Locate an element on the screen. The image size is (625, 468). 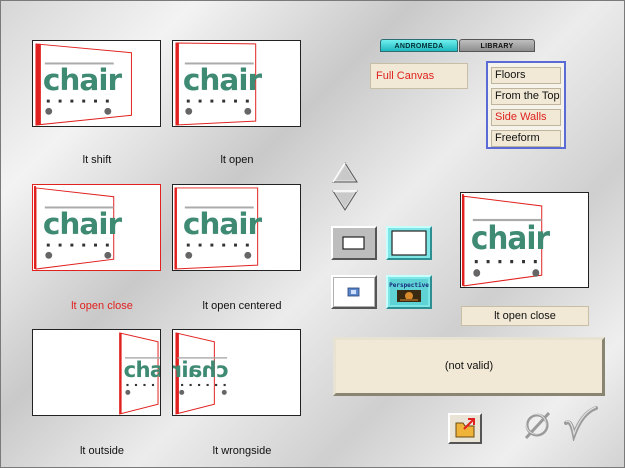
perspective-label: Perspective is located at coordinates (409, 285).